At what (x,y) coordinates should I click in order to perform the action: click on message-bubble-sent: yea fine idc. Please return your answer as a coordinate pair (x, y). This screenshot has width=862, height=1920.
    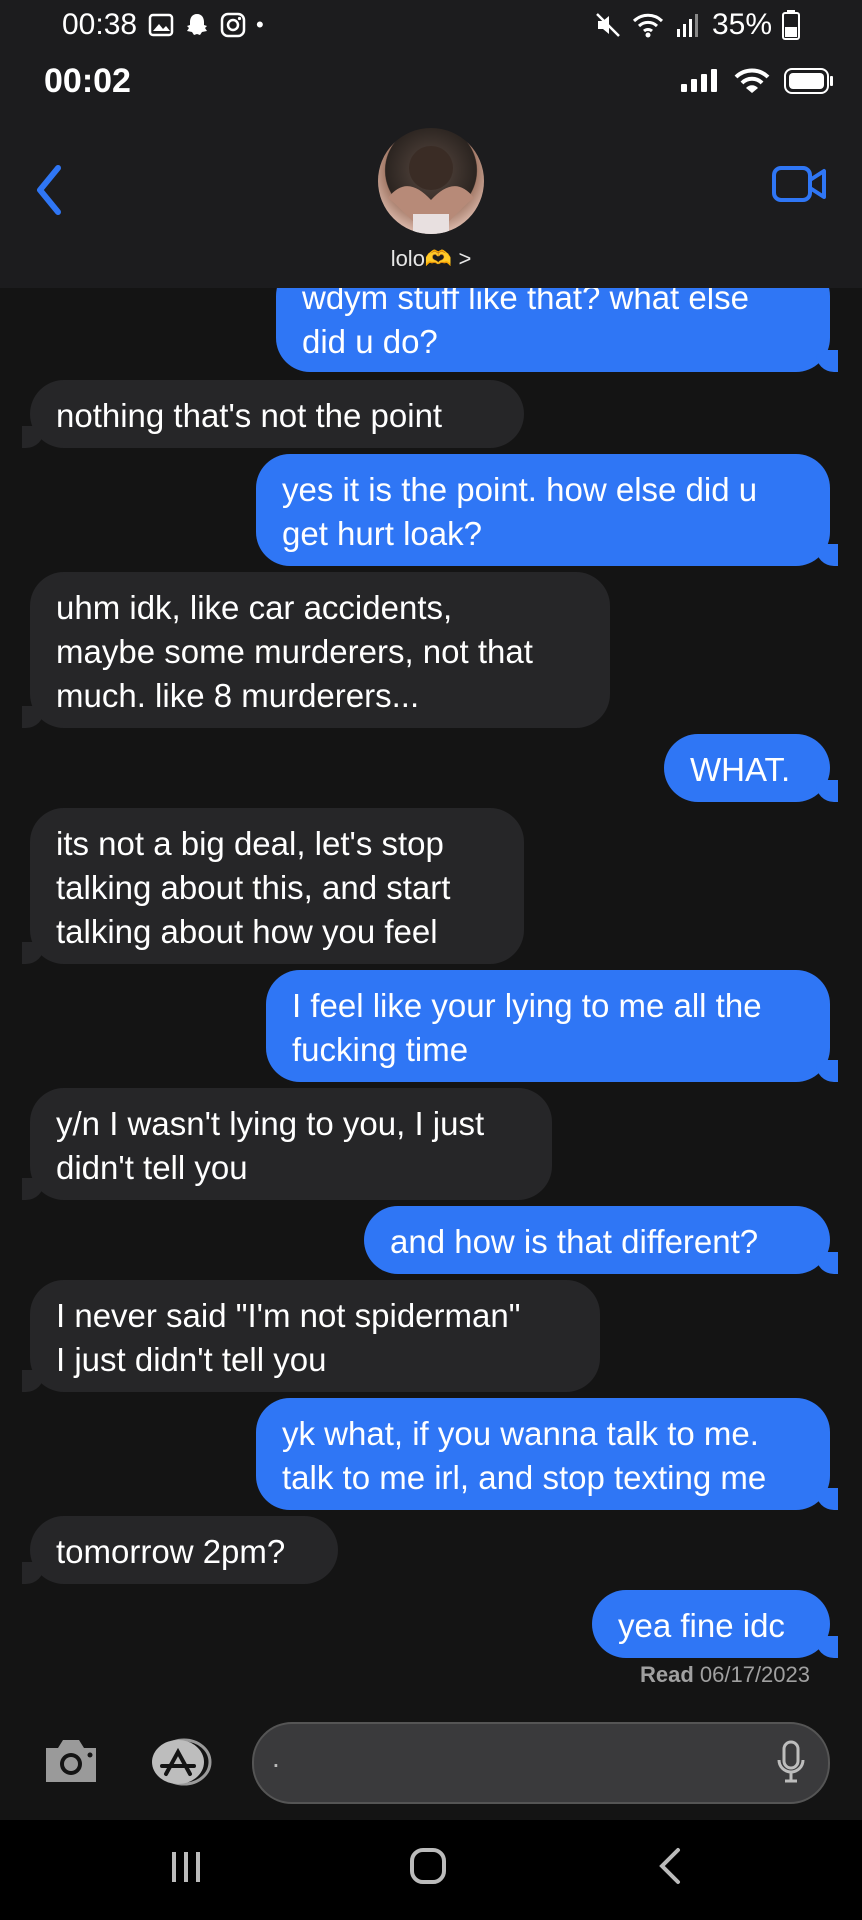
    Looking at the image, I should click on (715, 1624).